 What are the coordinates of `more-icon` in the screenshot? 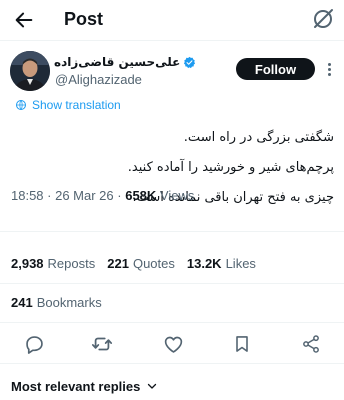 It's located at (329, 64).